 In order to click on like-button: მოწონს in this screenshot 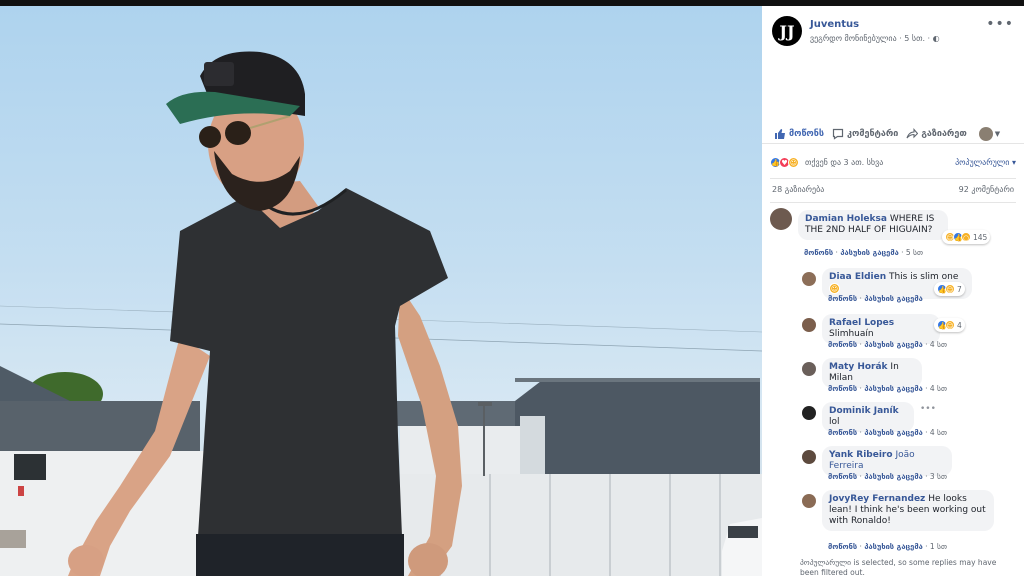, I will do `click(799, 134)`.